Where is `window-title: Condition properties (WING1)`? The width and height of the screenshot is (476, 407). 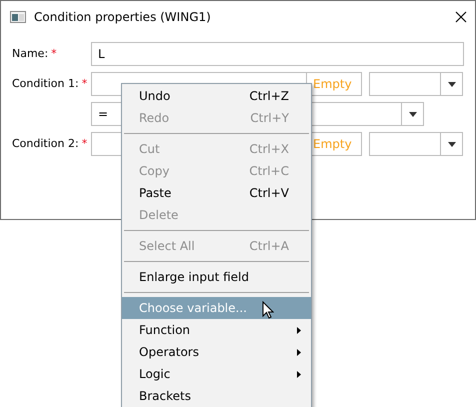
window-title: Condition properties (WING1) is located at coordinates (123, 17).